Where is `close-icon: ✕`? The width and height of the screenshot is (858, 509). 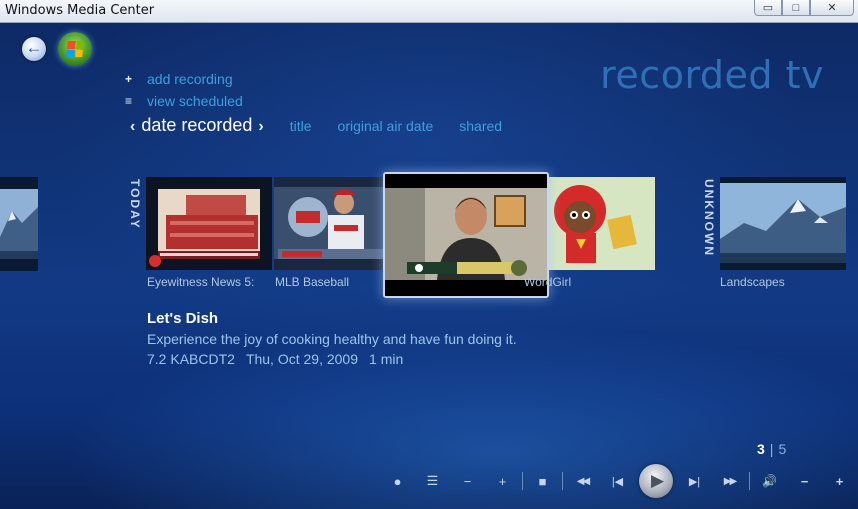
close-icon: ✕ is located at coordinates (832, 8).